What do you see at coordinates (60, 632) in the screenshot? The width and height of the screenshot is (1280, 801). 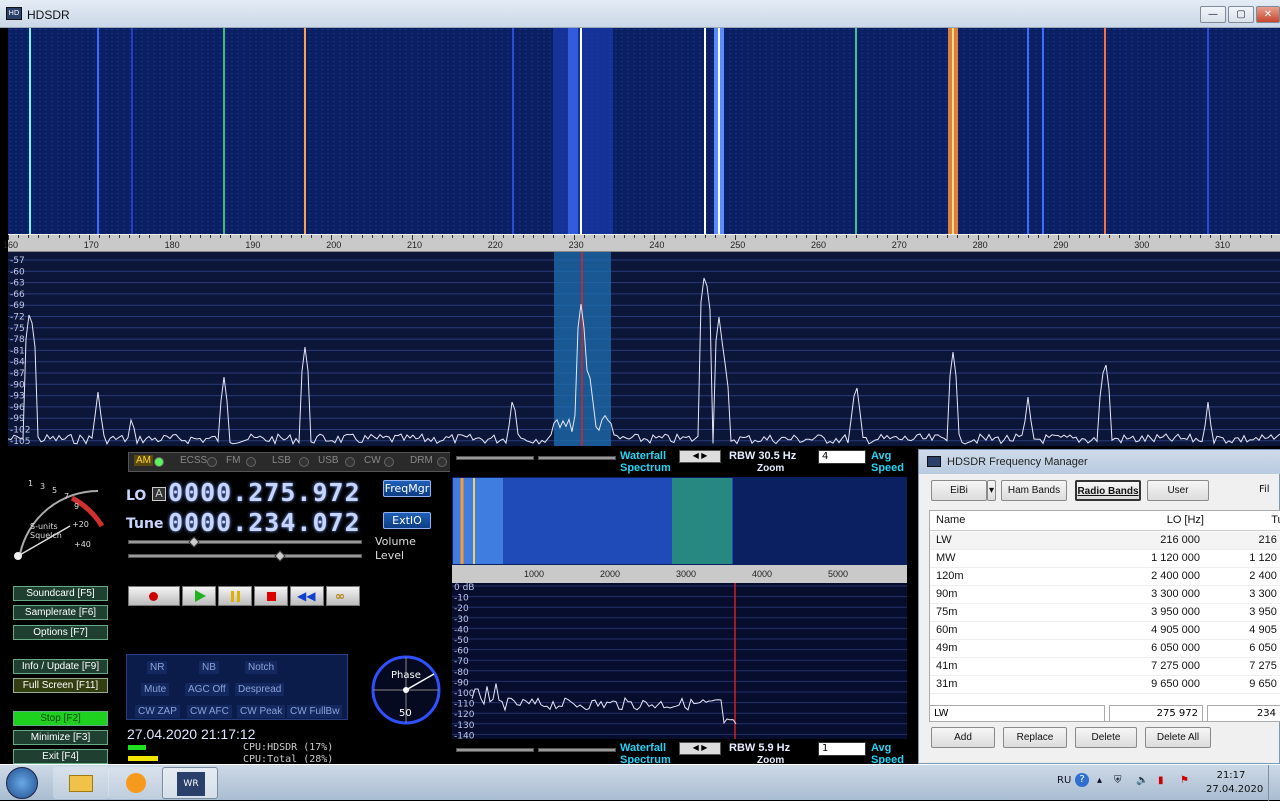 I see `function-button-2: Options [F7]` at bounding box center [60, 632].